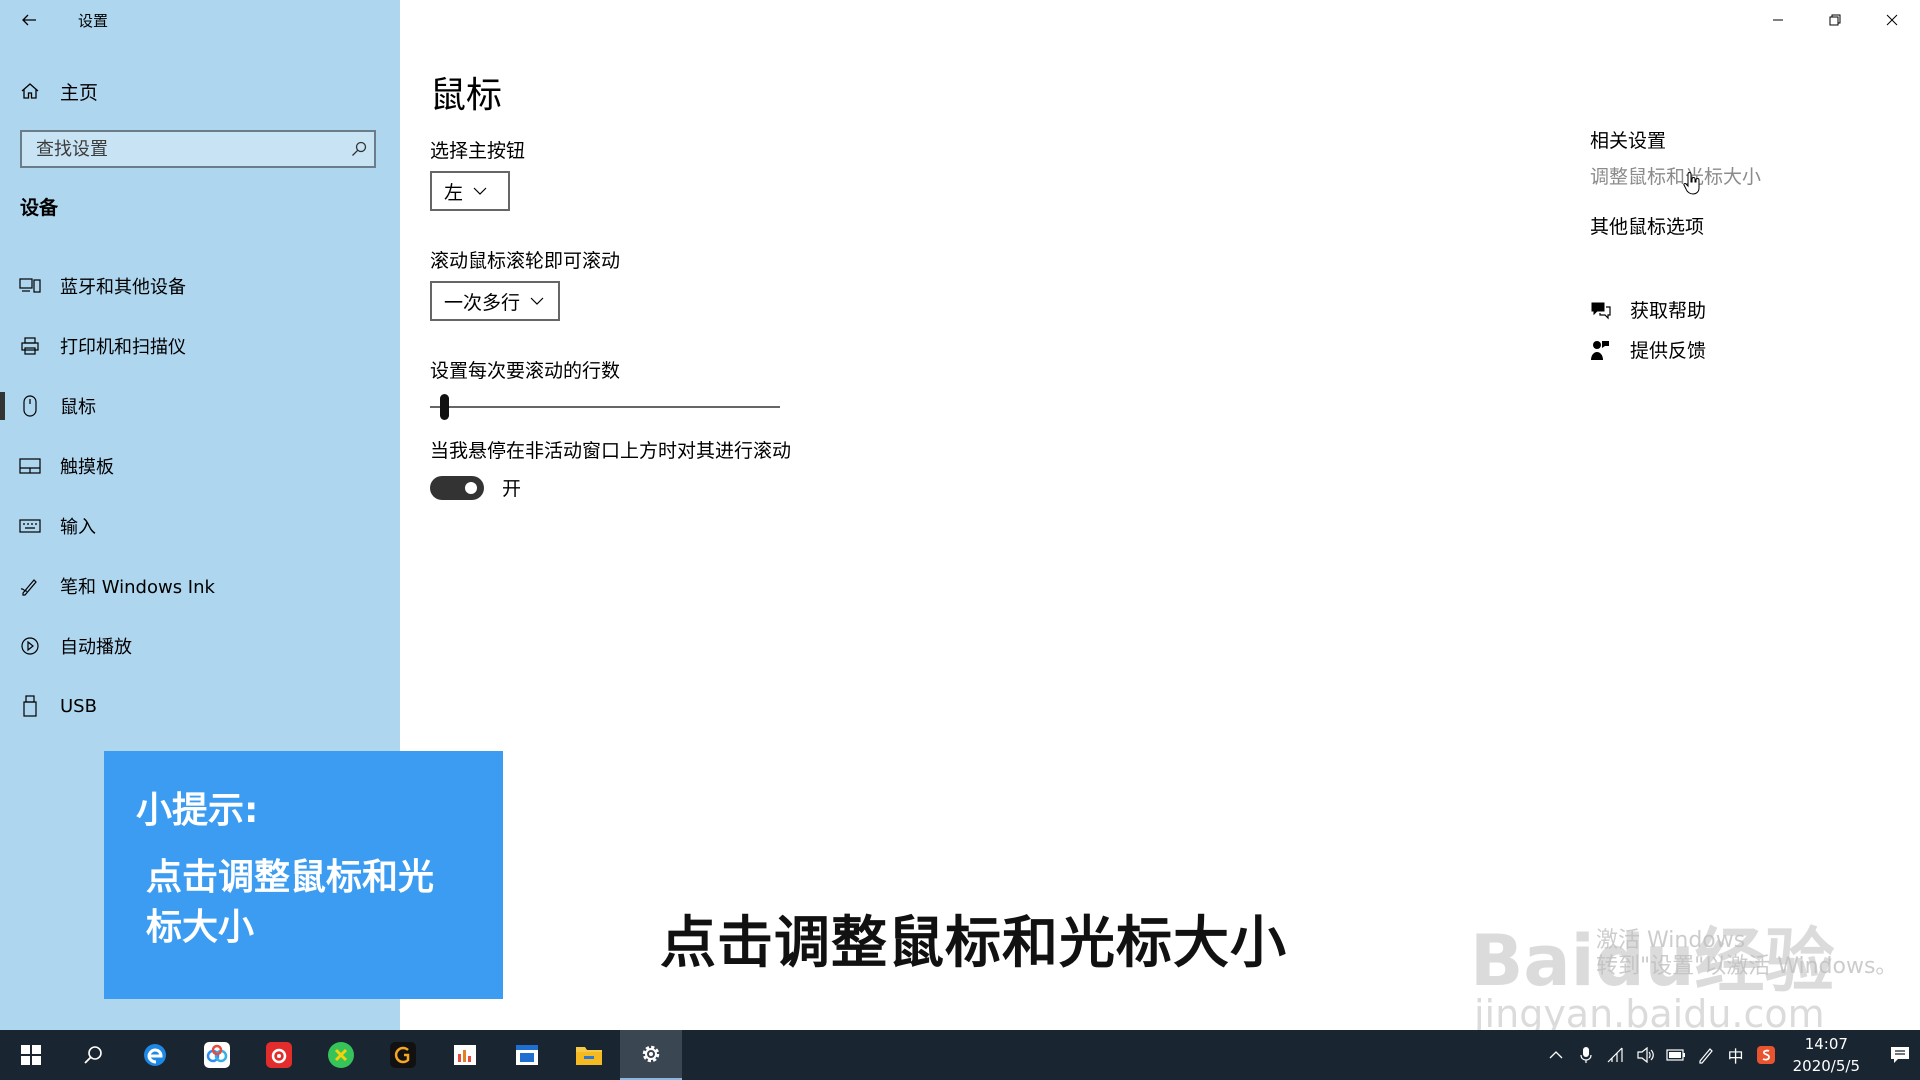 This screenshot has width=1920, height=1080. What do you see at coordinates (78, 706) in the screenshot?
I see `sidebar-item-label: USB` at bounding box center [78, 706].